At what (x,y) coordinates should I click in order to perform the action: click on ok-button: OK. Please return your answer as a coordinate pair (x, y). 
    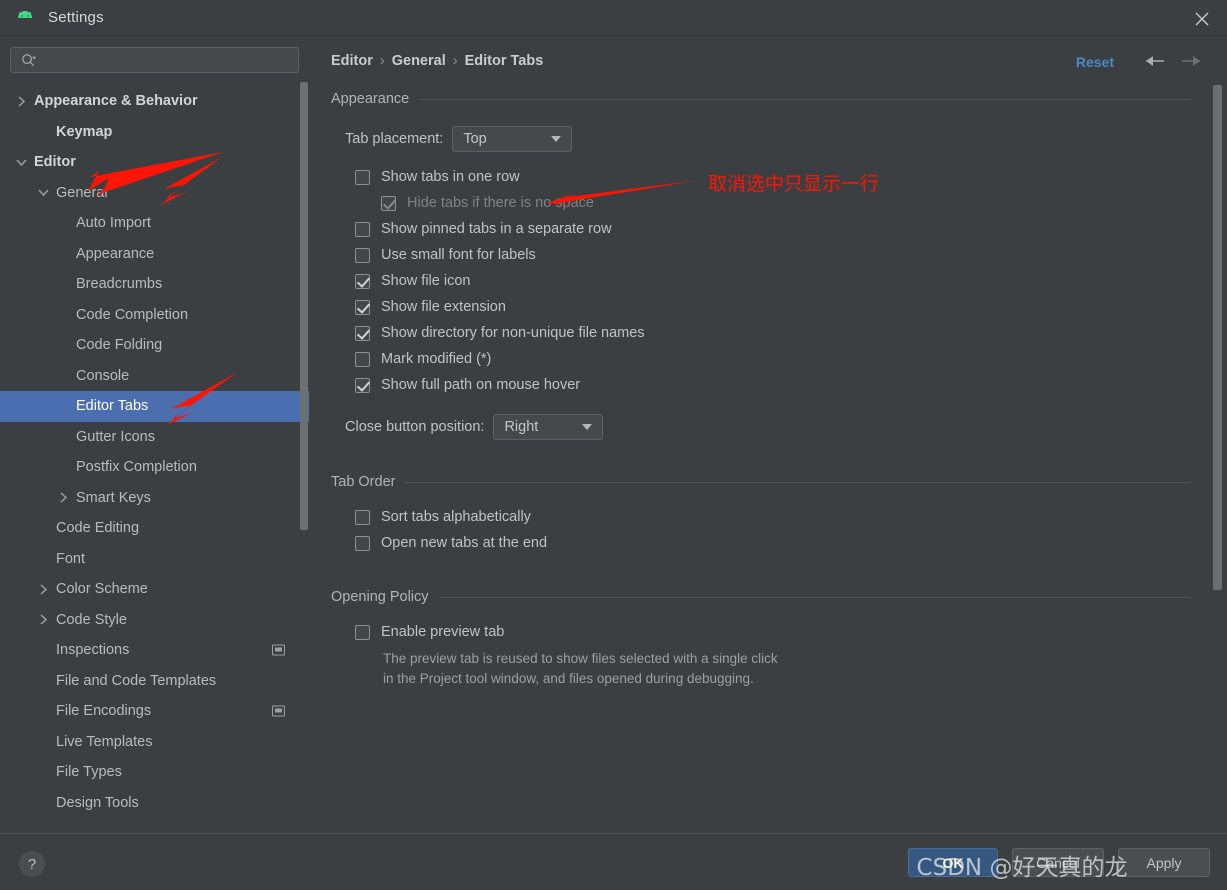
    Looking at the image, I should click on (953, 862).